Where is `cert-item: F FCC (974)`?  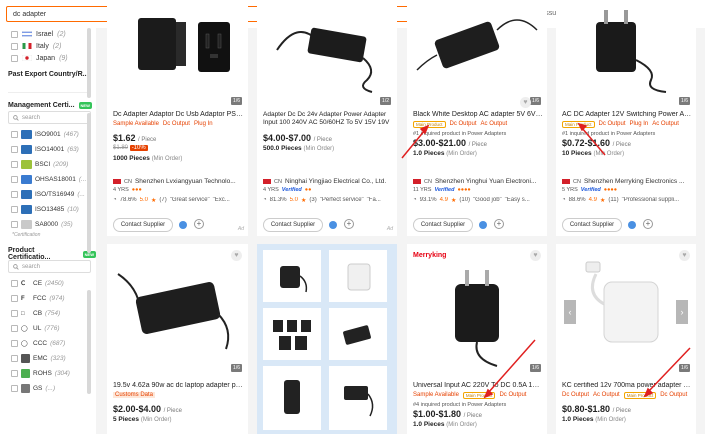 cert-item: F FCC (974) is located at coordinates (48, 298).